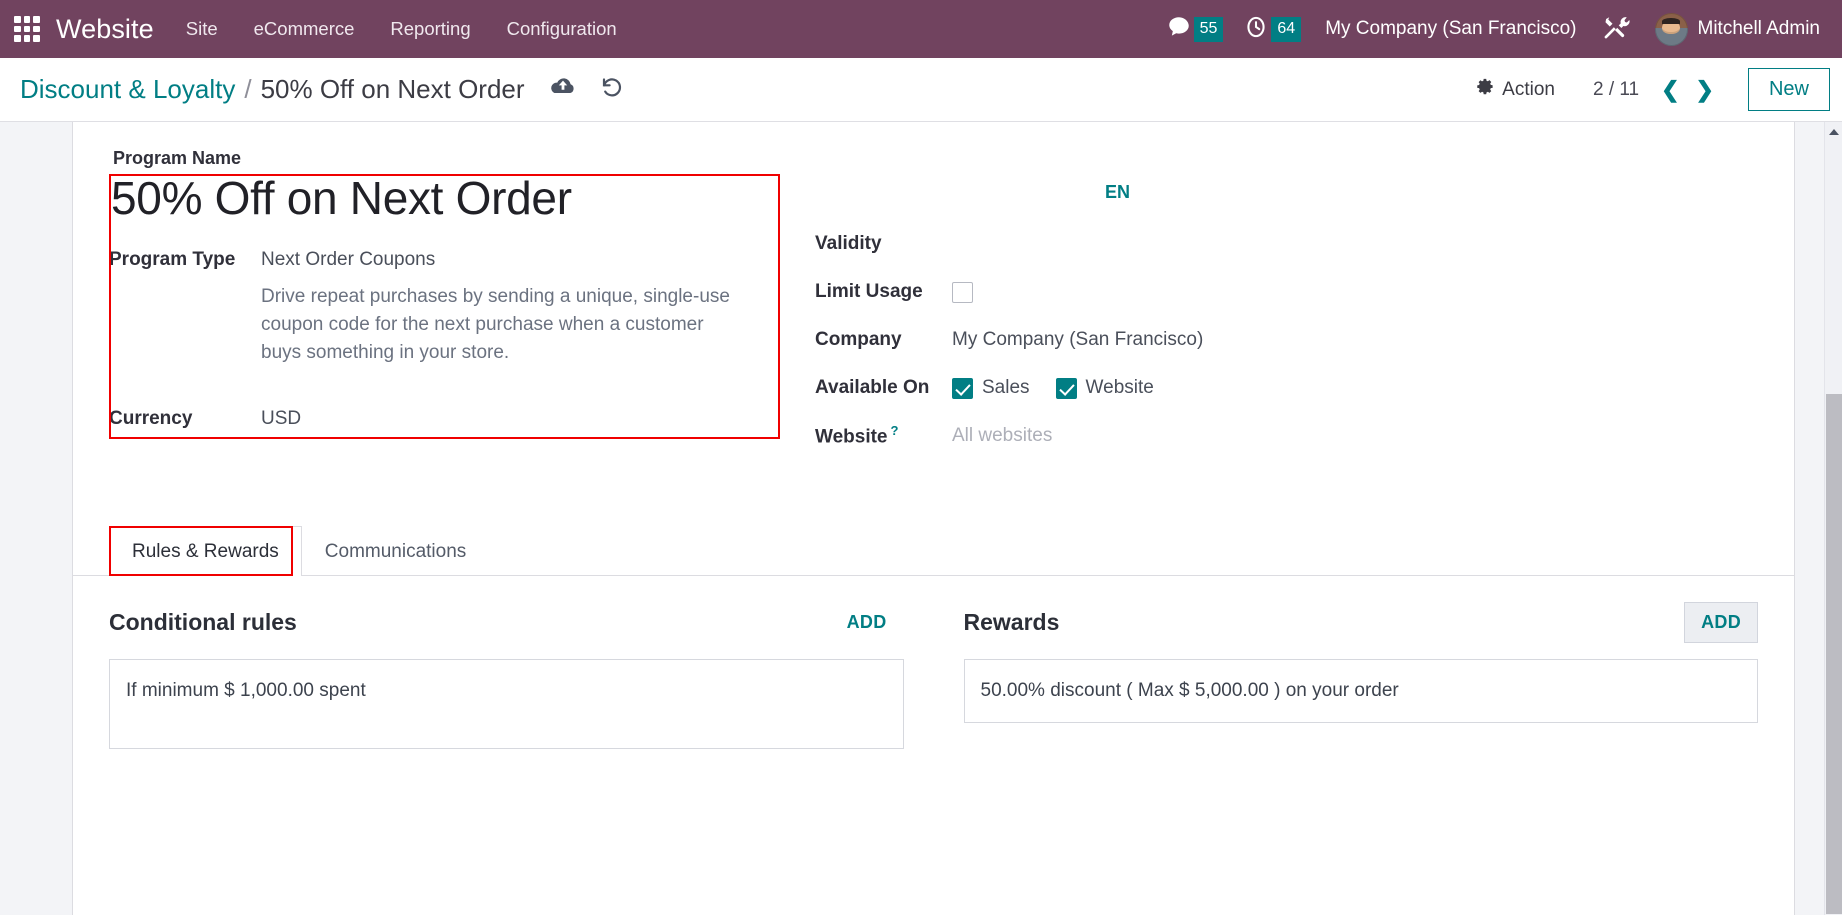 This screenshot has width=1842, height=915. I want to click on debug-tools-button, so click(1616, 29).